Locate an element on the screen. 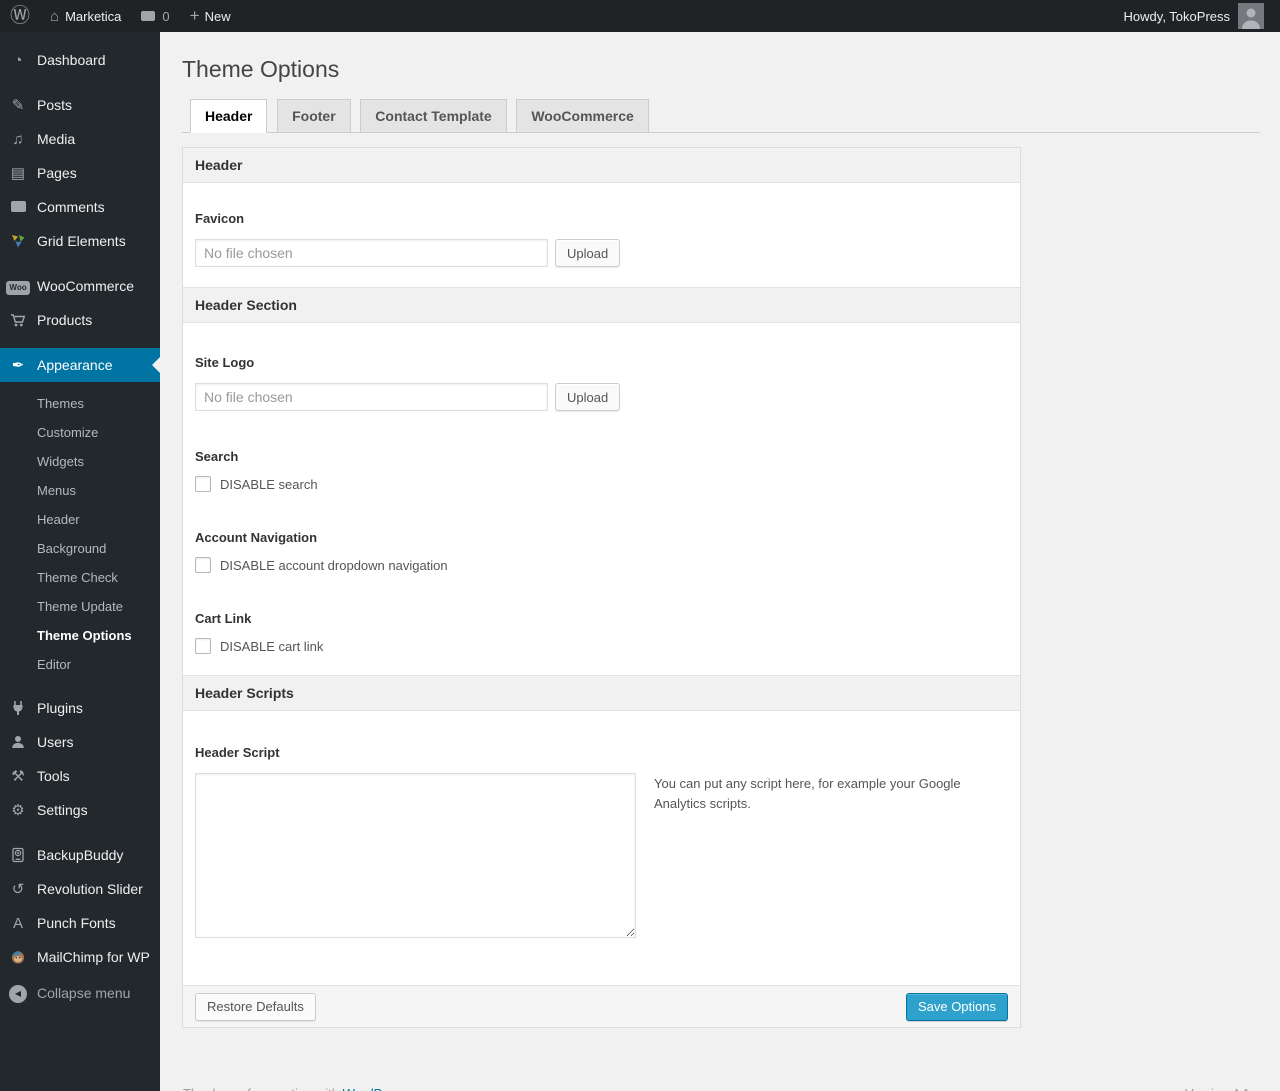 This screenshot has width=1280, height=1091. settings-sliders-icon: ⚙ is located at coordinates (18, 810).